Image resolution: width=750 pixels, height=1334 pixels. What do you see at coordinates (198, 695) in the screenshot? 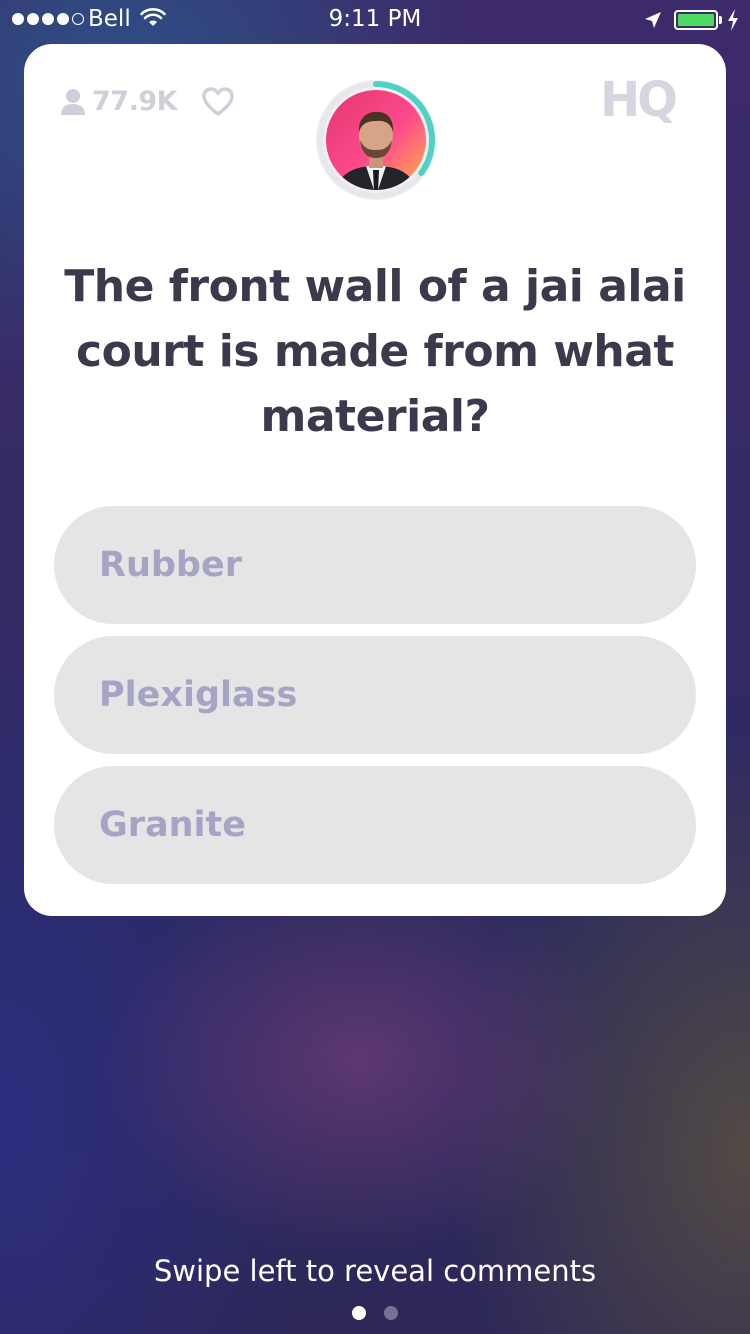
I see `answer-option-label: Plexiglass` at bounding box center [198, 695].